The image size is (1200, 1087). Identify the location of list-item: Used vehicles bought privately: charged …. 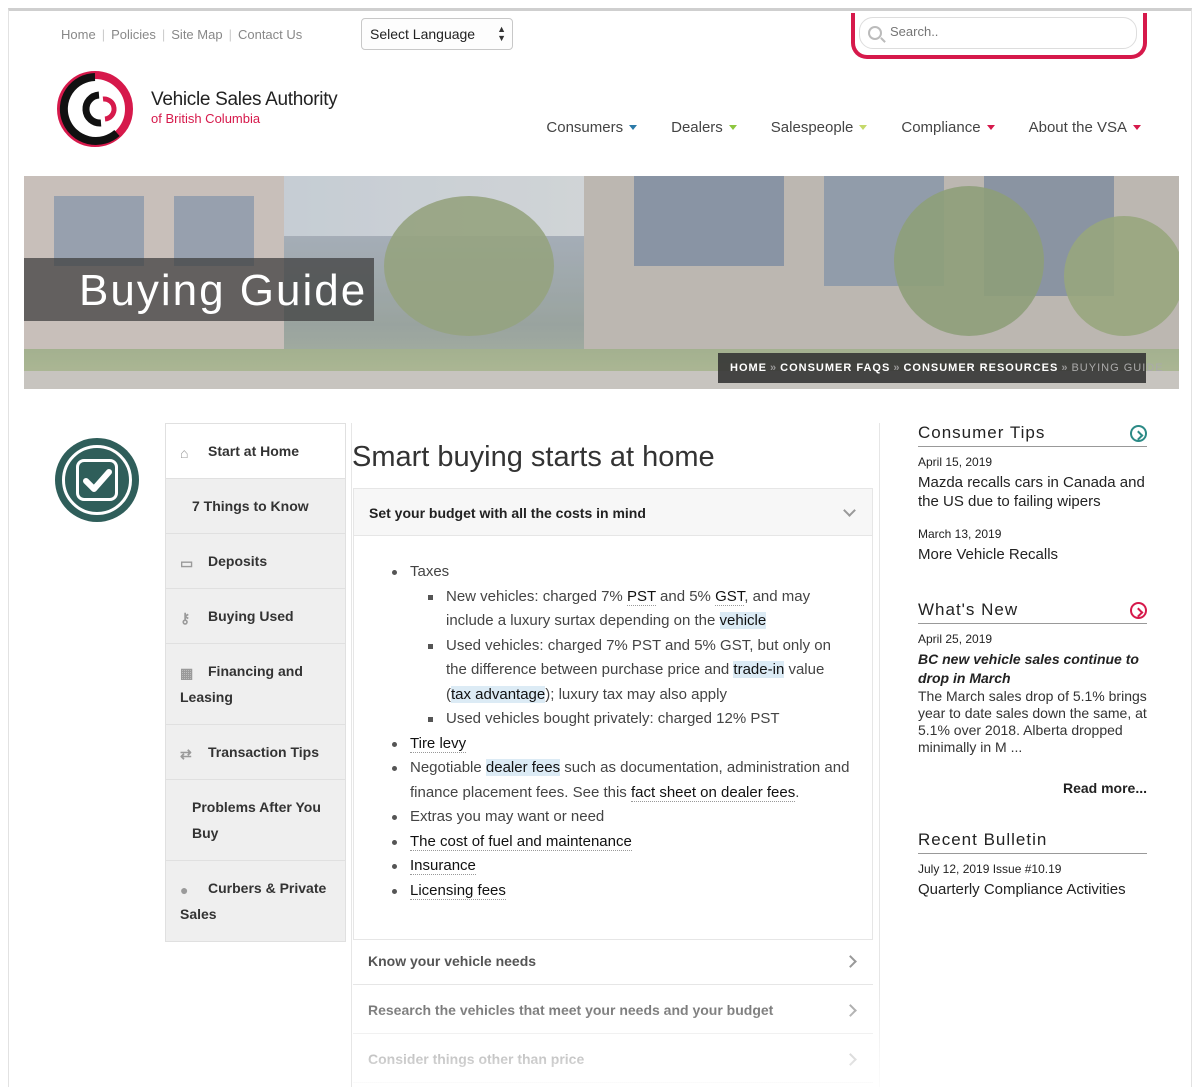
(631, 719).